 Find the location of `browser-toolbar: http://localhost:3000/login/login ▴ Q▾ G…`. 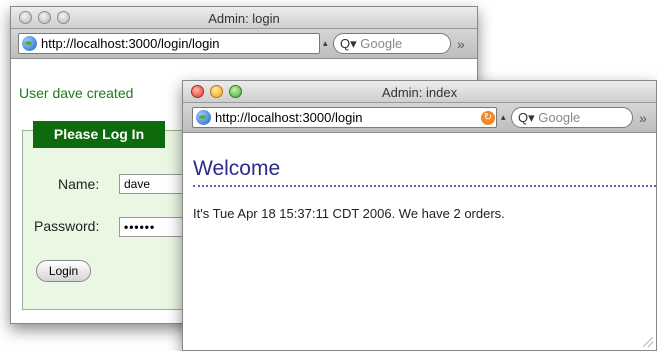

browser-toolbar: http://localhost:3000/login/login ▴ Q▾ G… is located at coordinates (244, 44).